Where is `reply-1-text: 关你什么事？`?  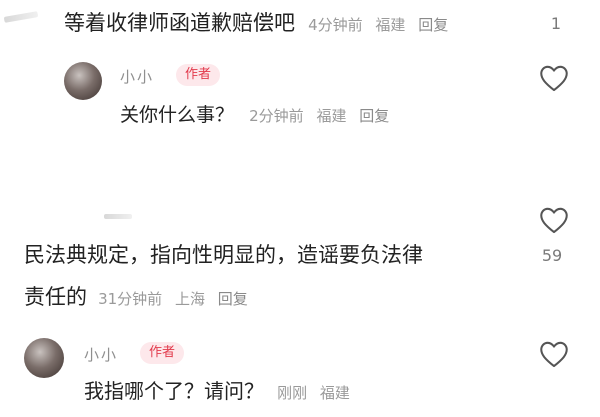
reply-1-text: 关你什么事？ is located at coordinates (177, 115).